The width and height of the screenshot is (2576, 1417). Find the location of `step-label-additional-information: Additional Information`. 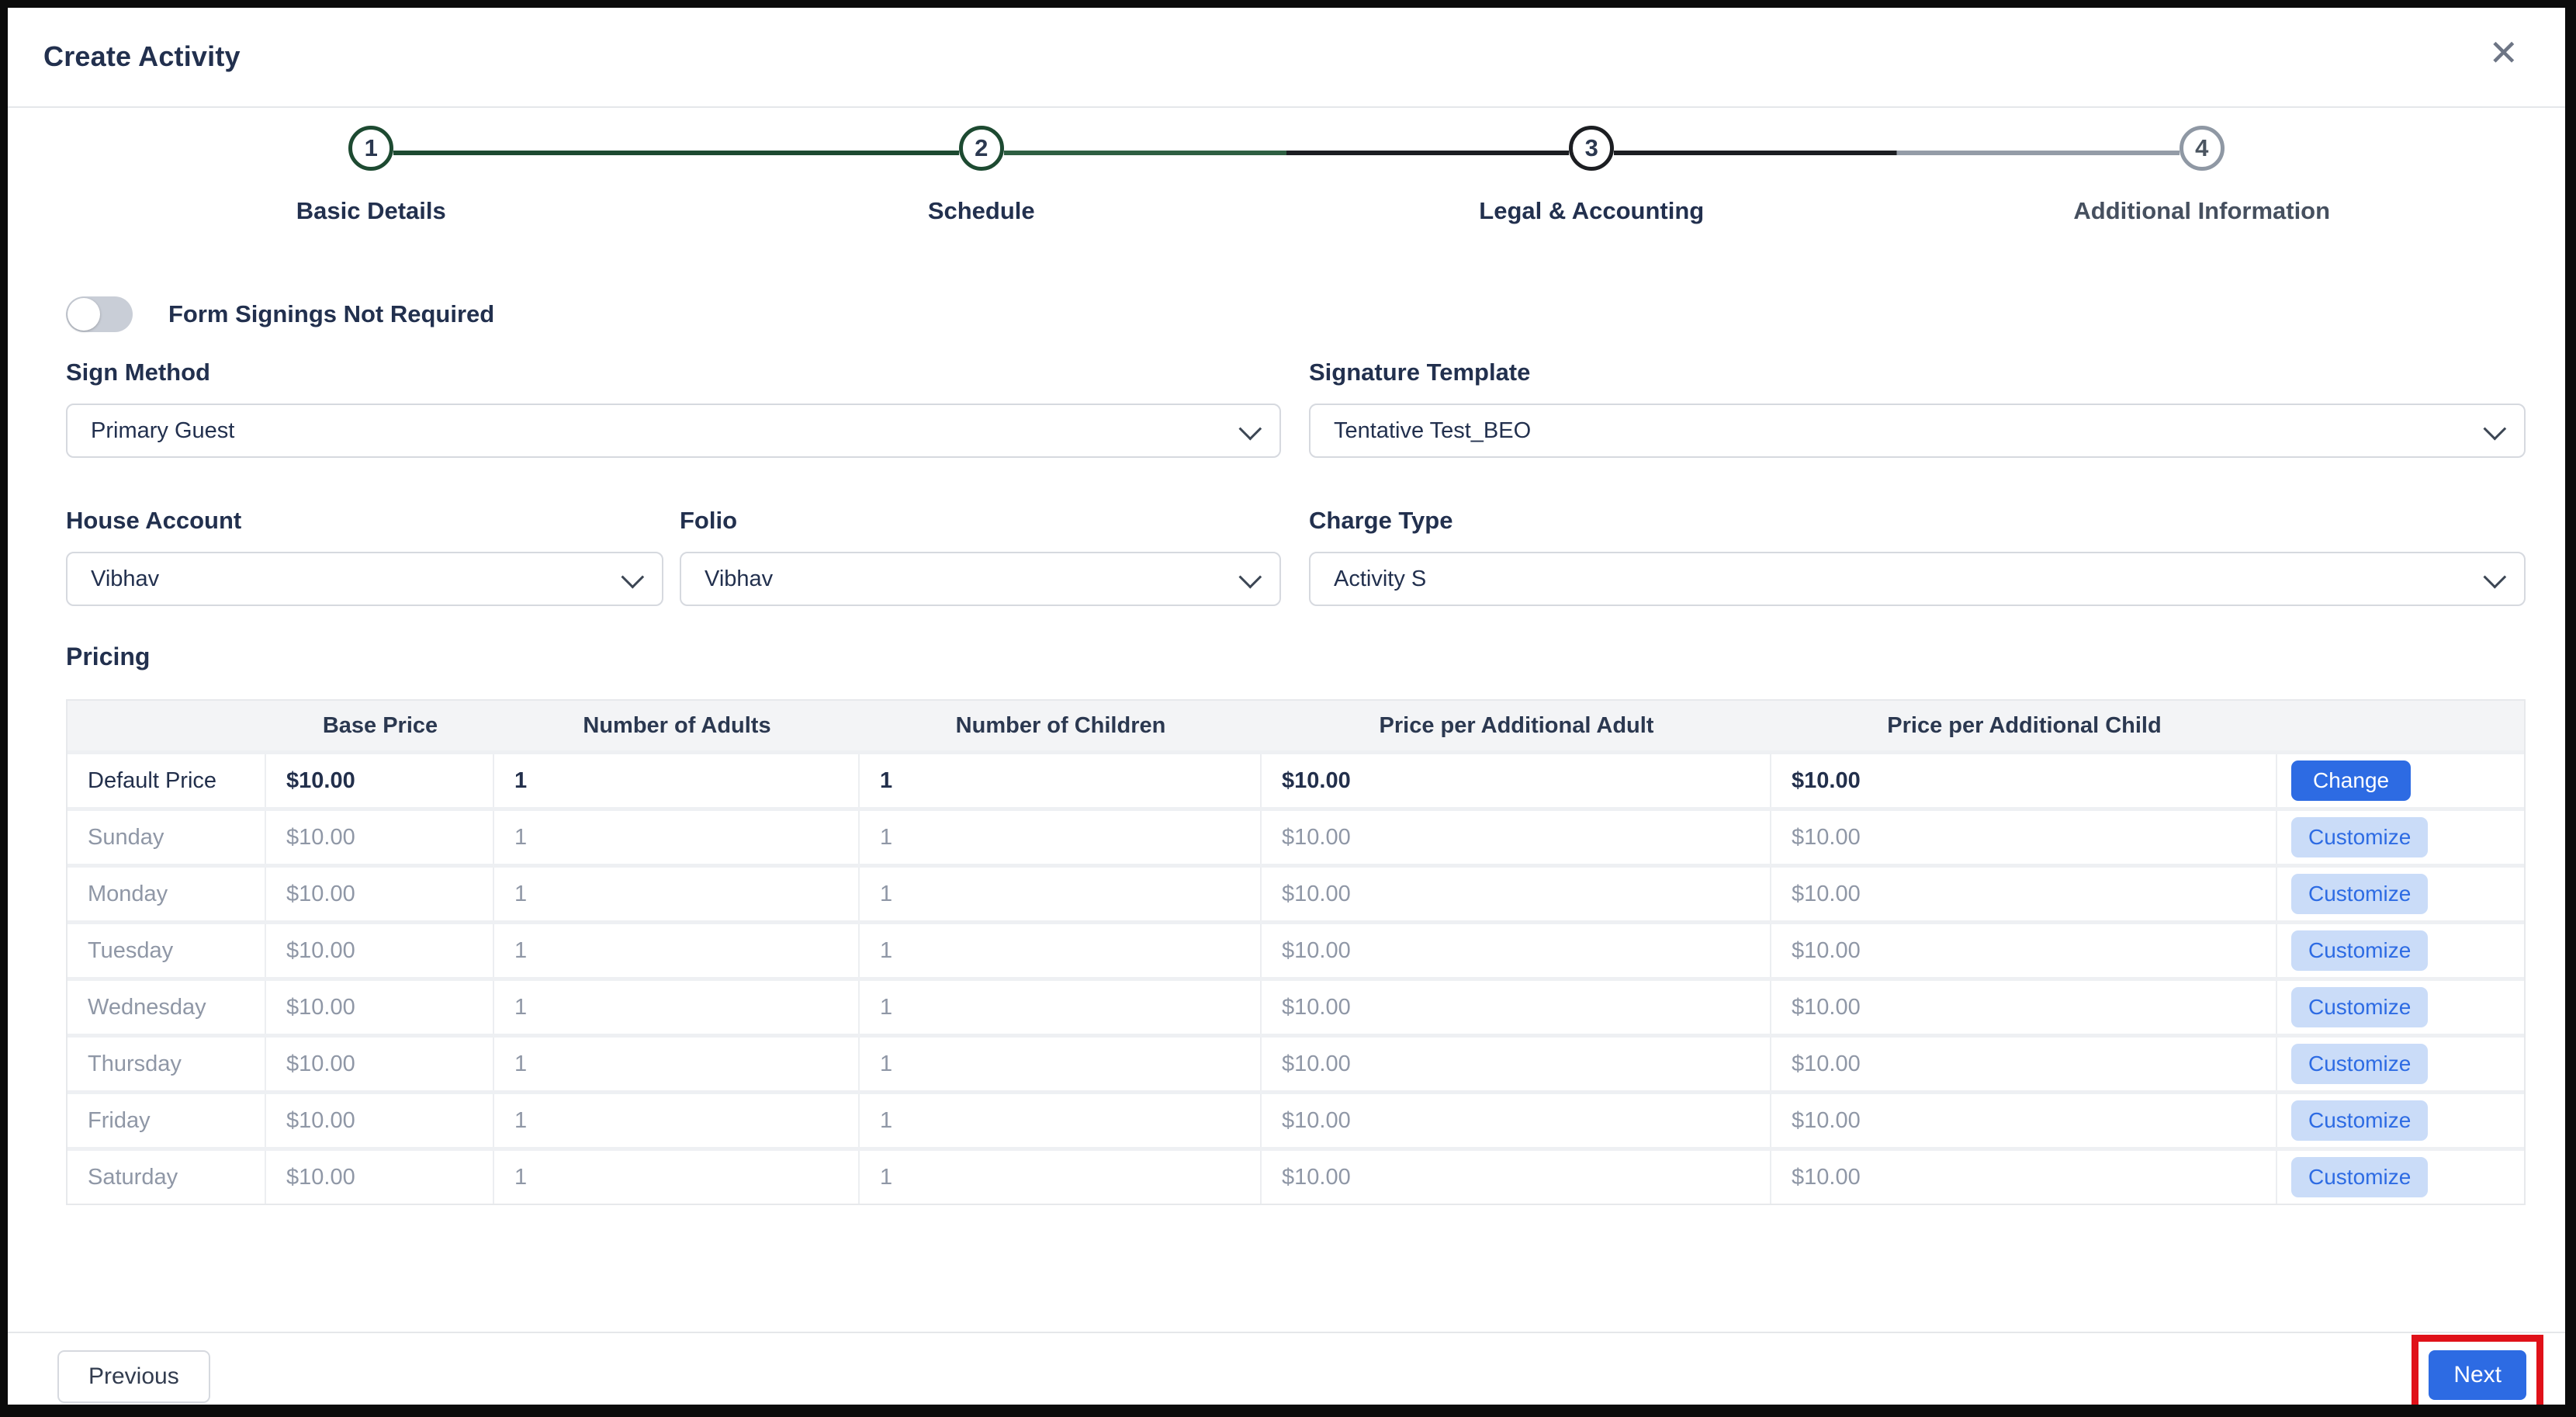

step-label-additional-information: Additional Information is located at coordinates (2202, 210).